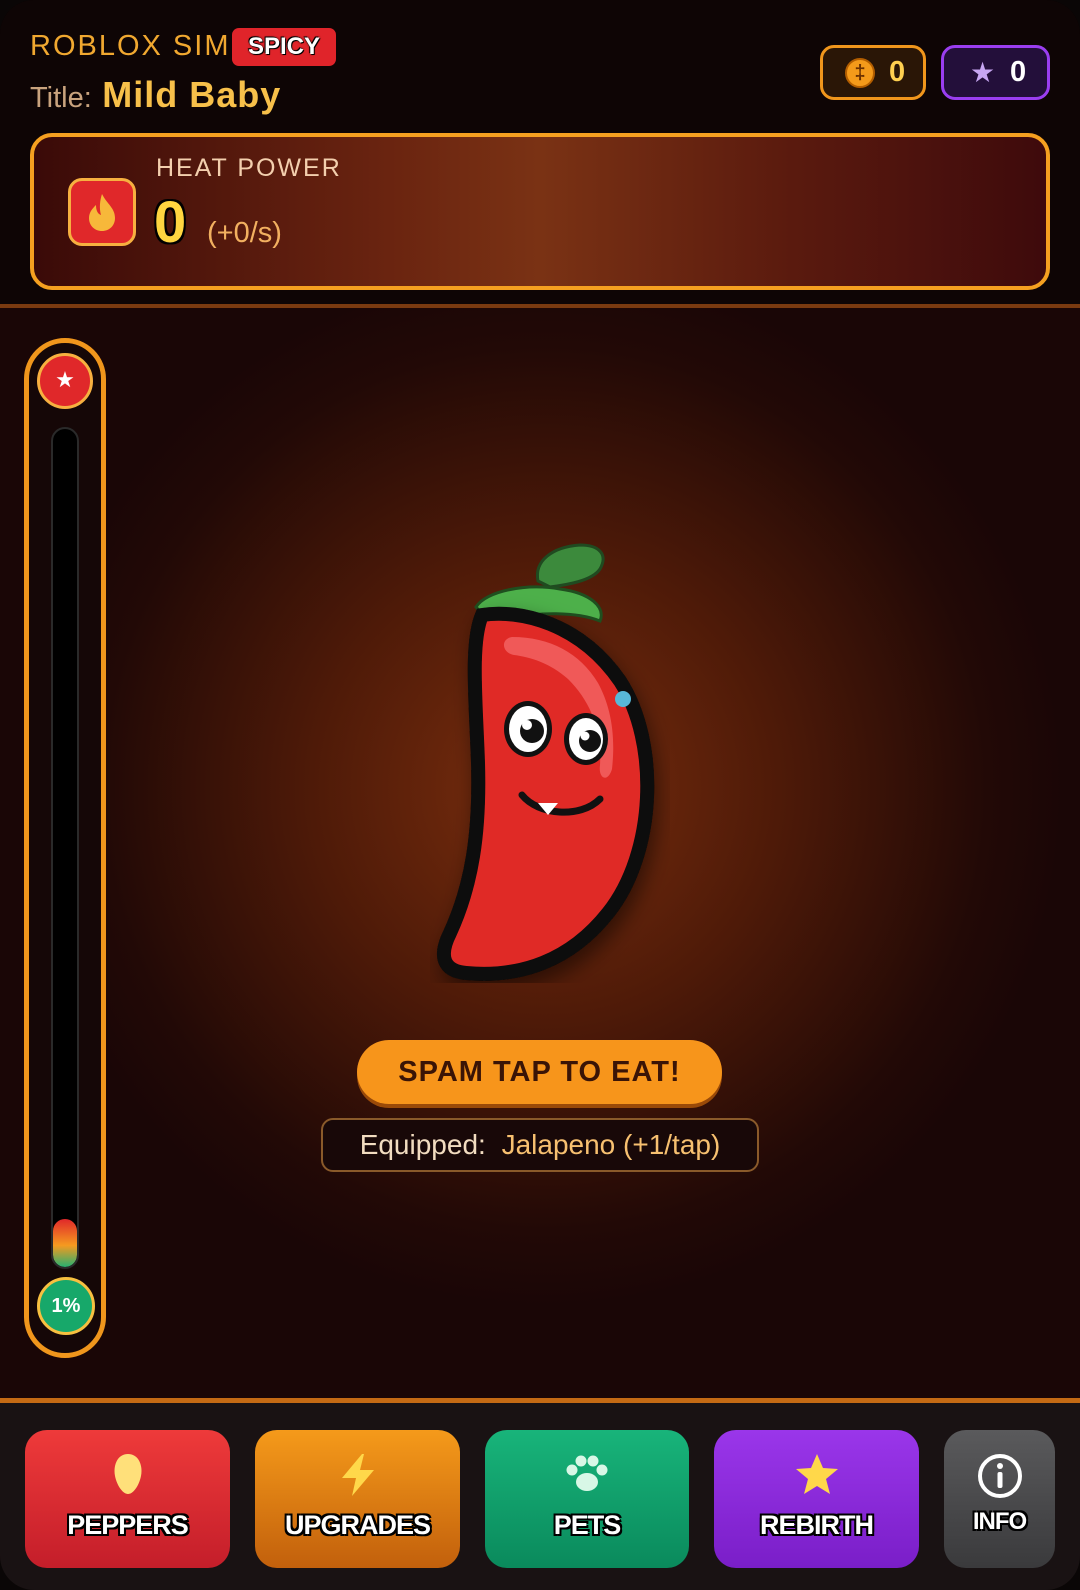 This screenshot has width=1080, height=1590. Describe the element at coordinates (66, 1306) in the screenshot. I see `meter-percent: 1%` at that location.